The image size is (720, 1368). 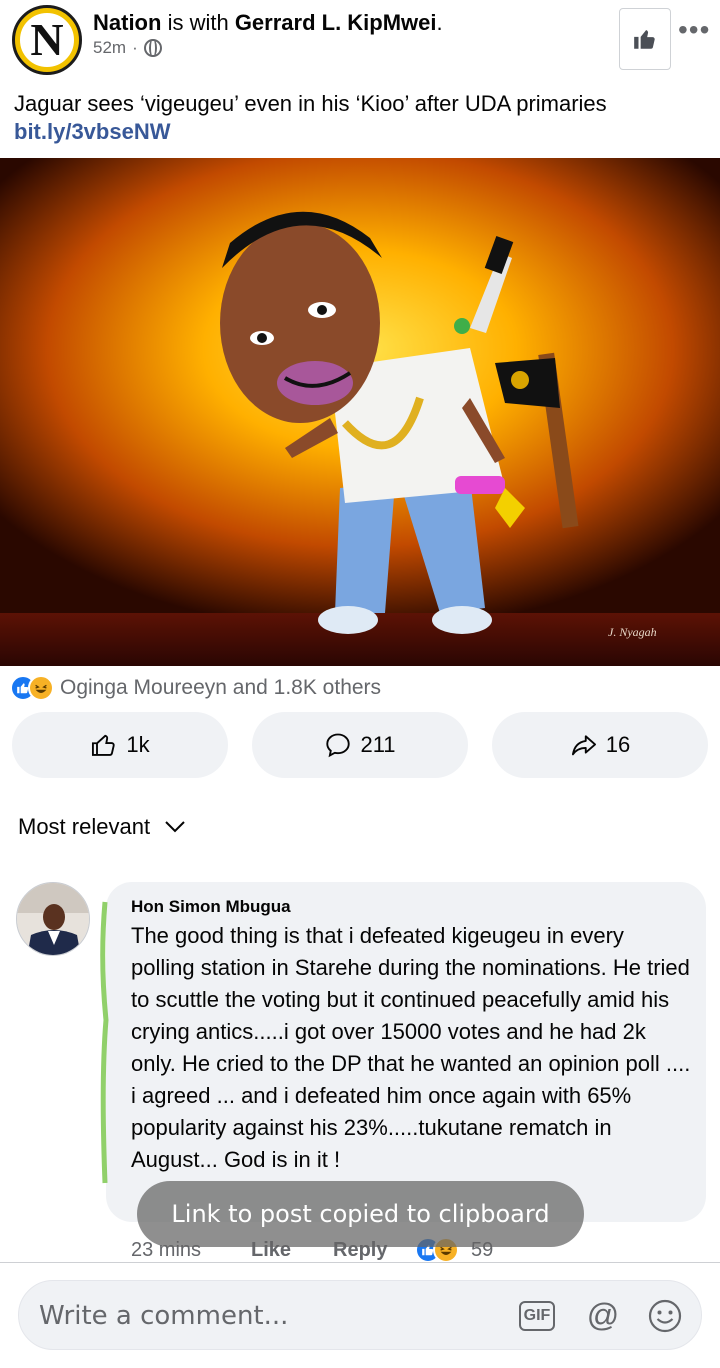 What do you see at coordinates (665, 1316) in the screenshot?
I see `emoji-icon` at bounding box center [665, 1316].